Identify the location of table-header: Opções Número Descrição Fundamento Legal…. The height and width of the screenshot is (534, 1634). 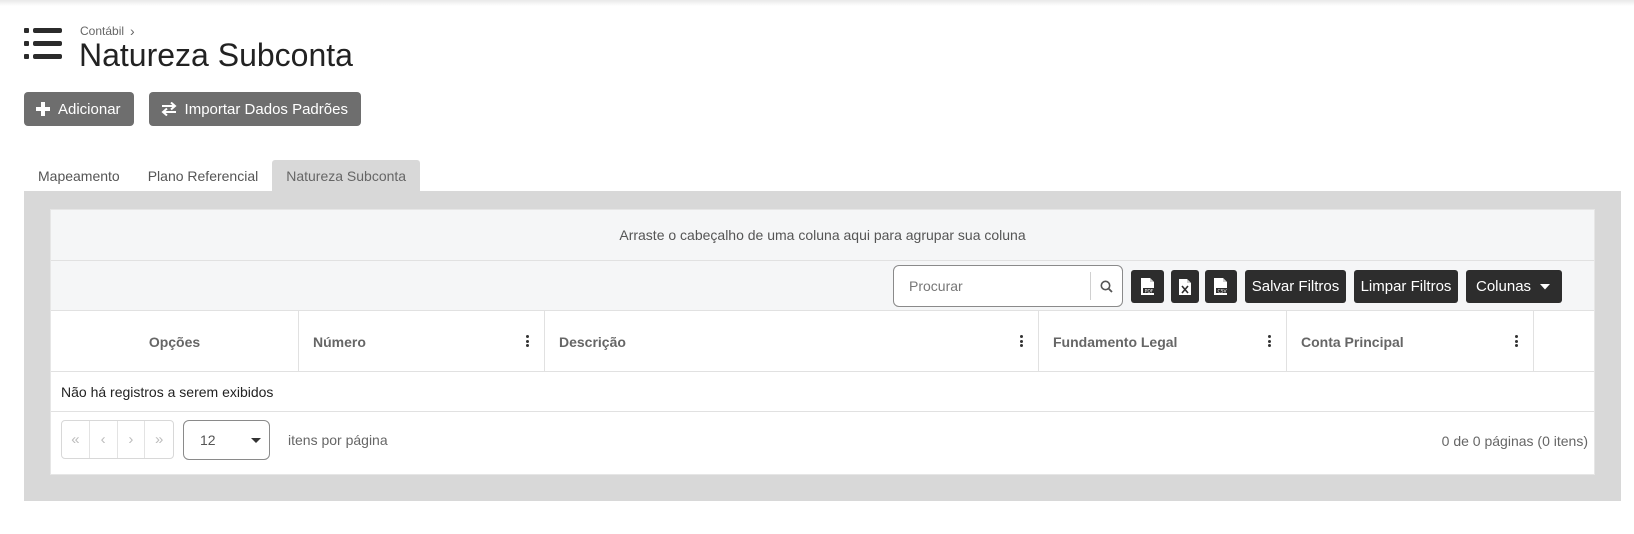
(822, 341).